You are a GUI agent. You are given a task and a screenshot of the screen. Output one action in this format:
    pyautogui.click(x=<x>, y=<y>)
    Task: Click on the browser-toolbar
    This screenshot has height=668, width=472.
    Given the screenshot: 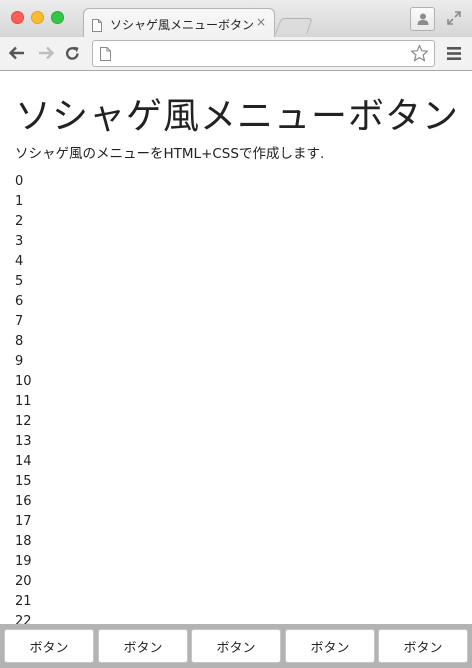 What is the action you would take?
    pyautogui.click(x=236, y=54)
    